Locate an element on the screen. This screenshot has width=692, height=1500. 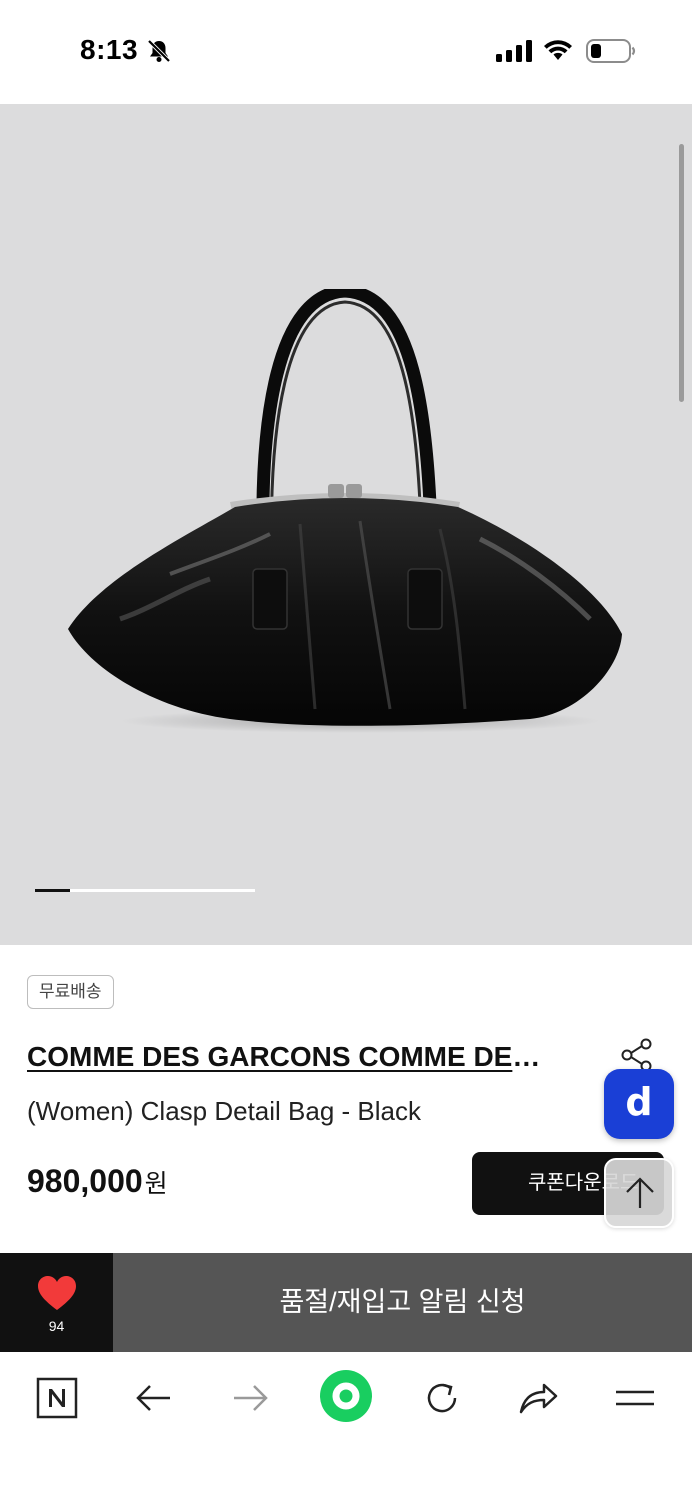
wifi-icon is located at coordinates (558, 50).